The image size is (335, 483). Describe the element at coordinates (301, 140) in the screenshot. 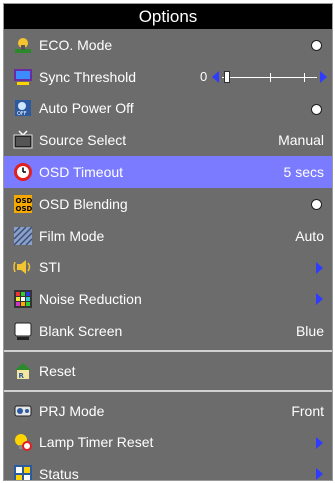

I see `source-select-value: Manual` at that location.